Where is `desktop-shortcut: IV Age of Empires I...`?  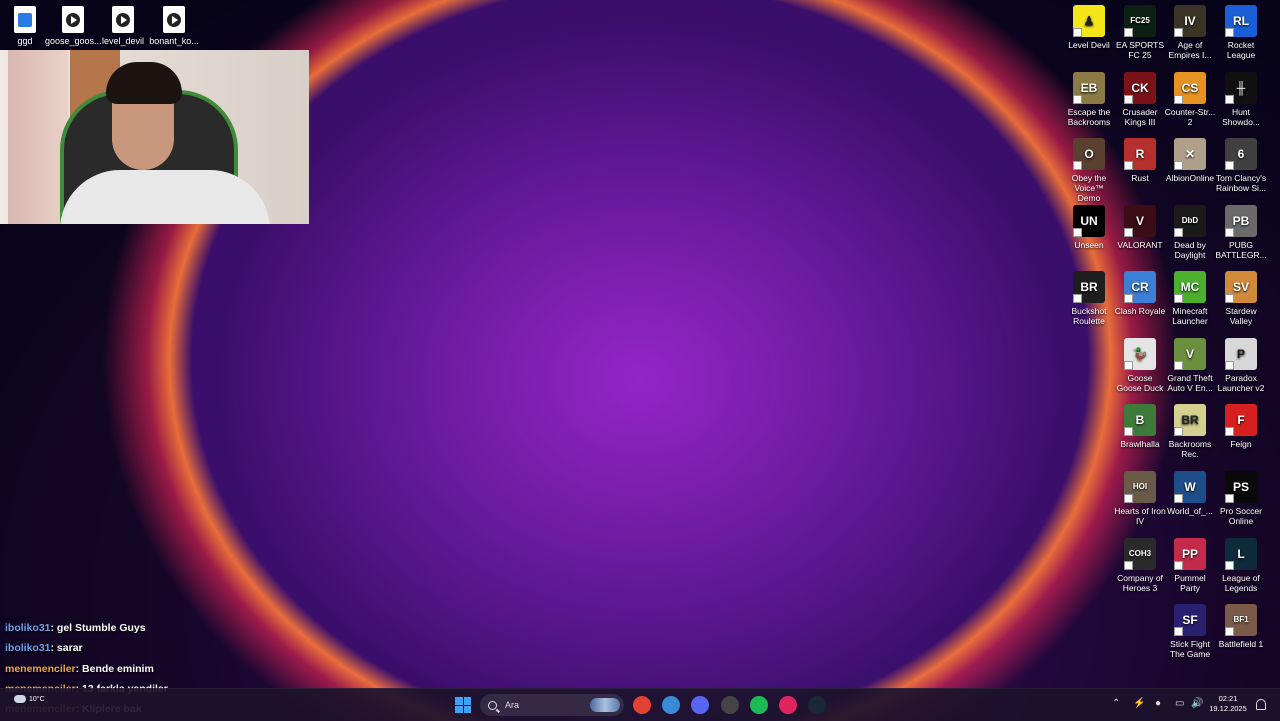 desktop-shortcut: IV Age of Empires I... is located at coordinates (1190, 32).